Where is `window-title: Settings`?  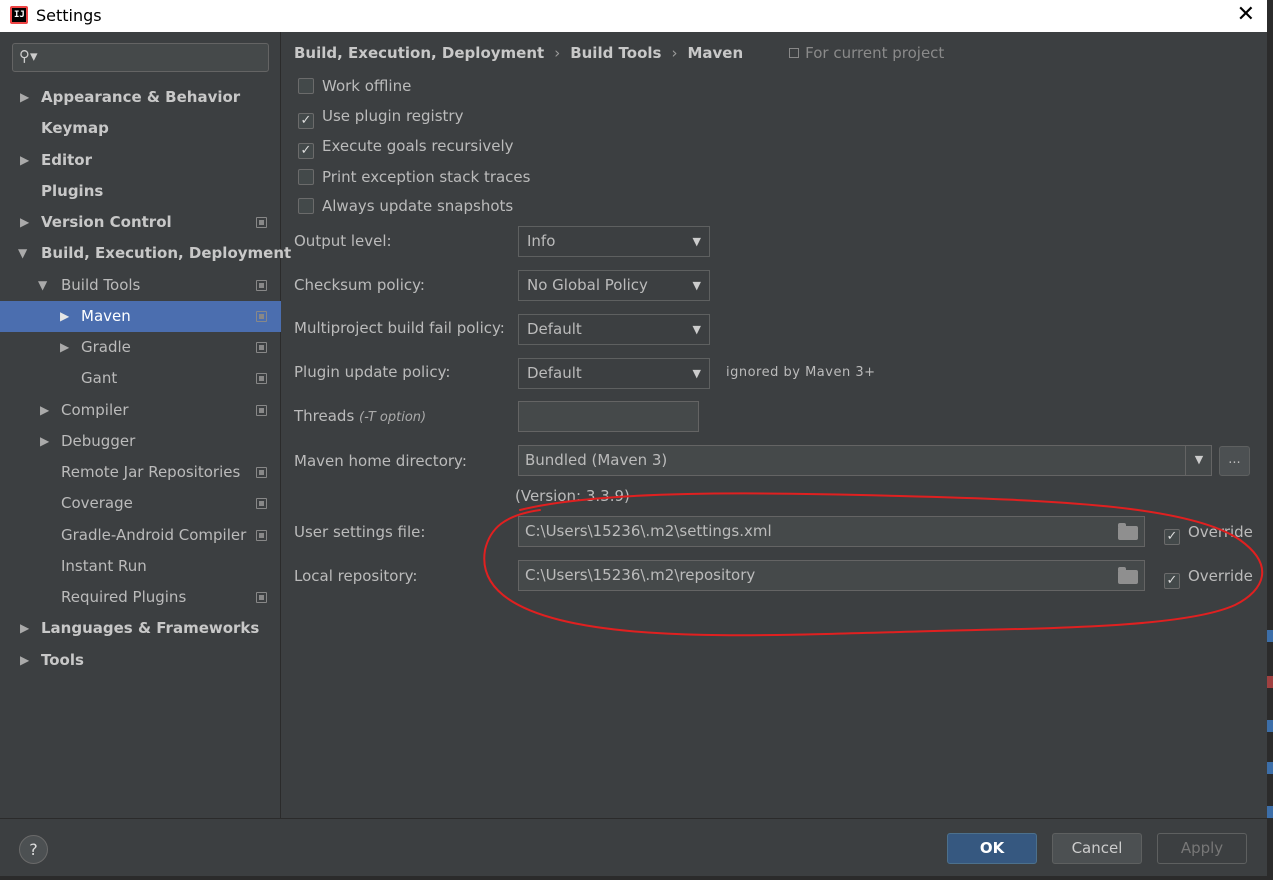 window-title: Settings is located at coordinates (69, 15).